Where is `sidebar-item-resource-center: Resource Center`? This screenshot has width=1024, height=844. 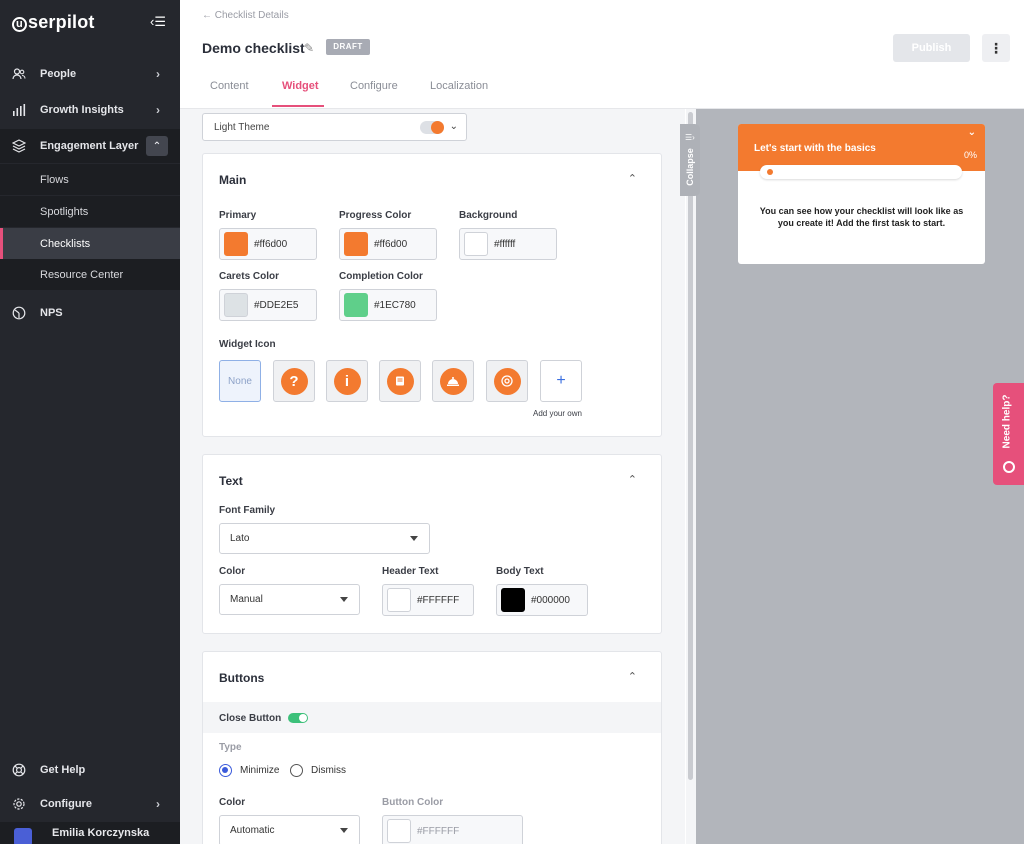
sidebar-item-resource-center: Resource Center is located at coordinates (90, 274).